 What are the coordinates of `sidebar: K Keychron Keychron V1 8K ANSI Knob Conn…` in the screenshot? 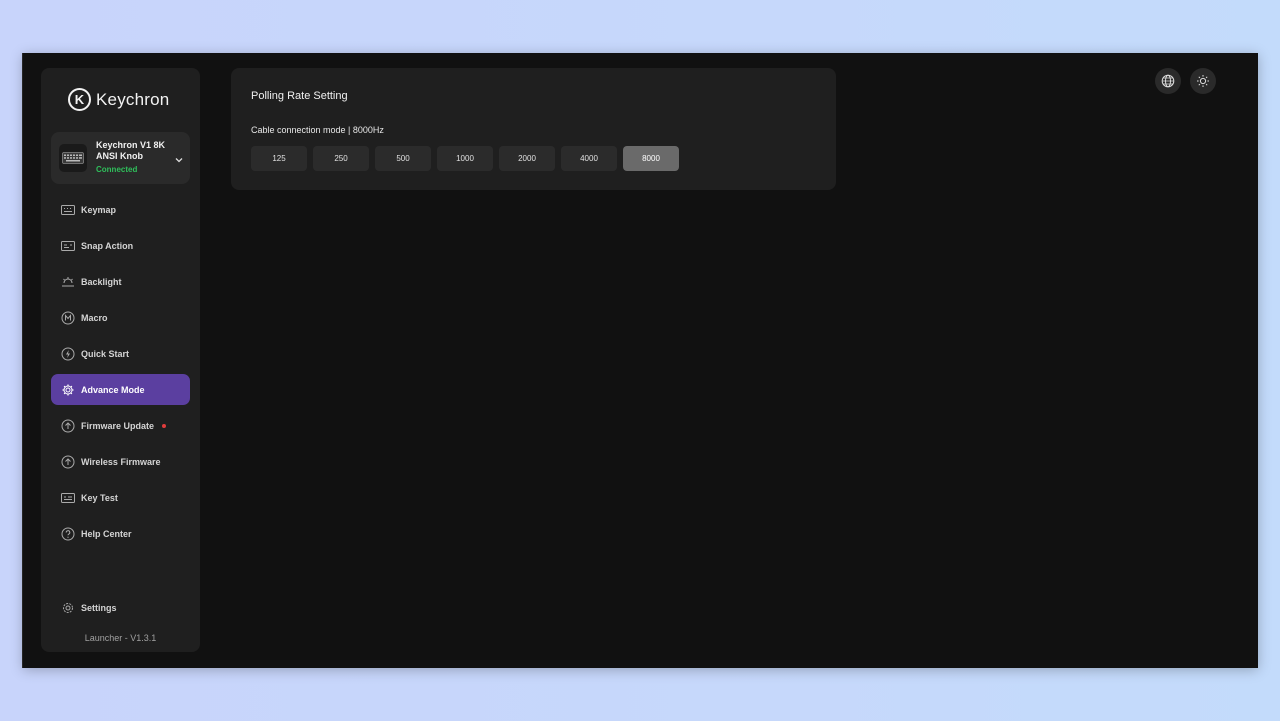 It's located at (120, 360).